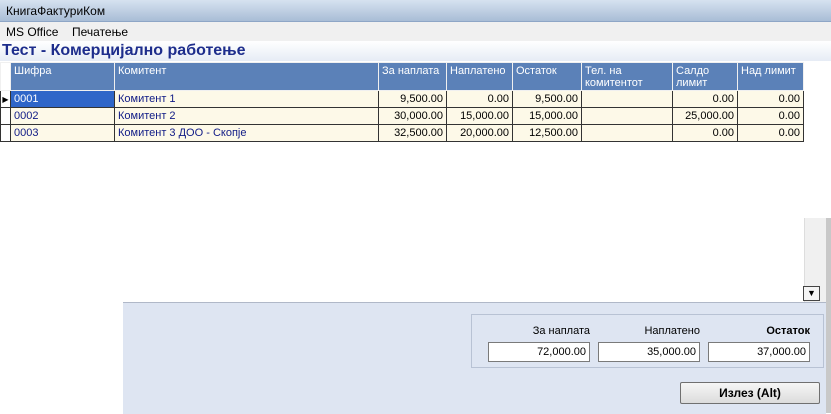  Describe the element at coordinates (479, 76) in the screenshot. I see `column-header-naplateno: Наплатено` at that location.